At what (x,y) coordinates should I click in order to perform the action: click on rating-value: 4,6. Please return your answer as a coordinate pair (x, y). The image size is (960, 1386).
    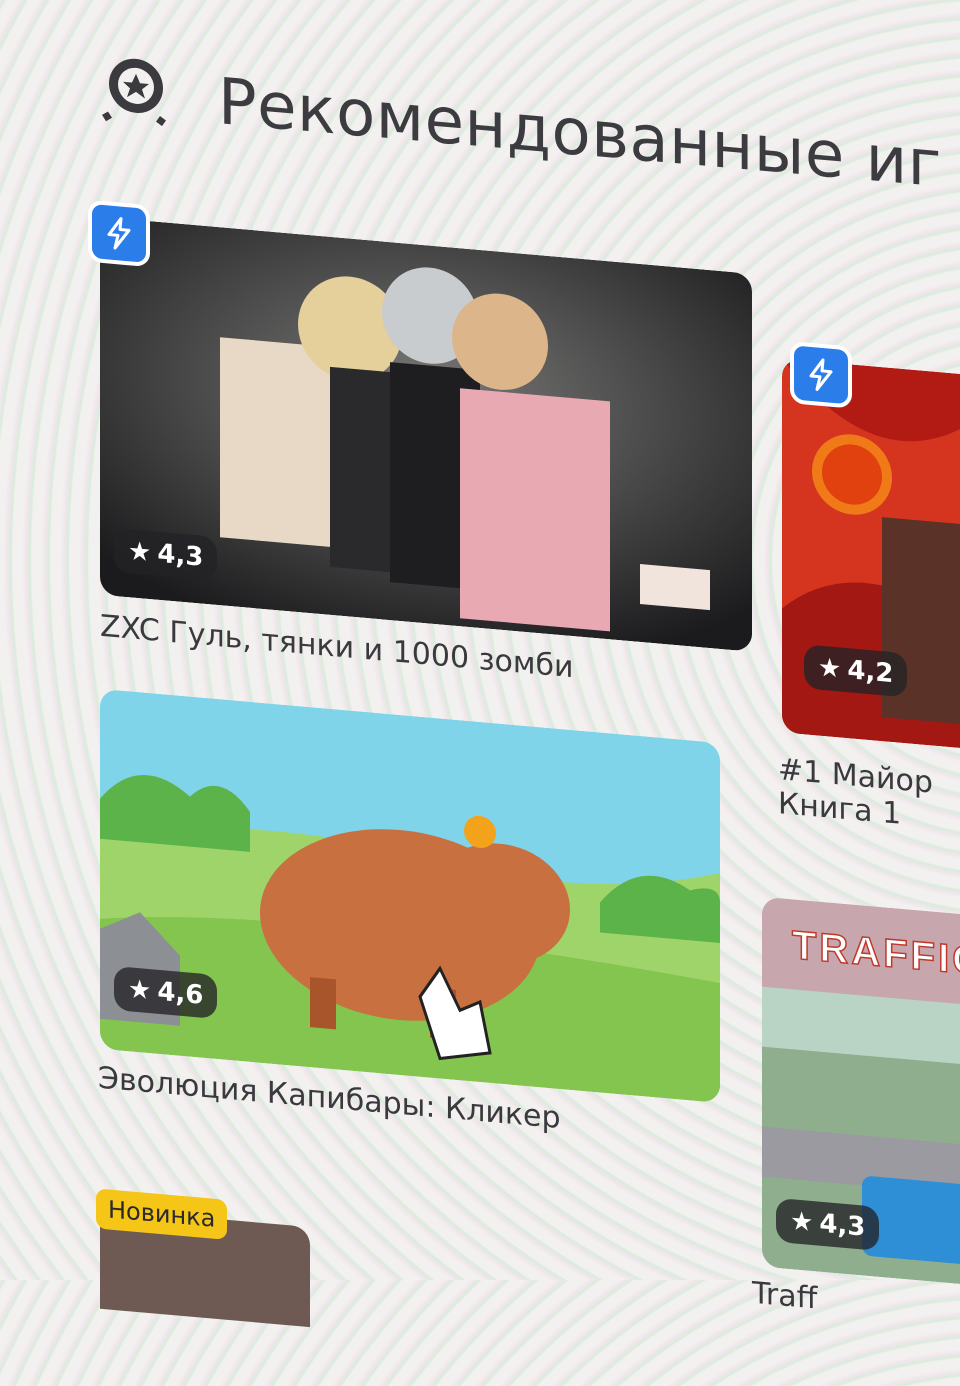
    Looking at the image, I should click on (180, 993).